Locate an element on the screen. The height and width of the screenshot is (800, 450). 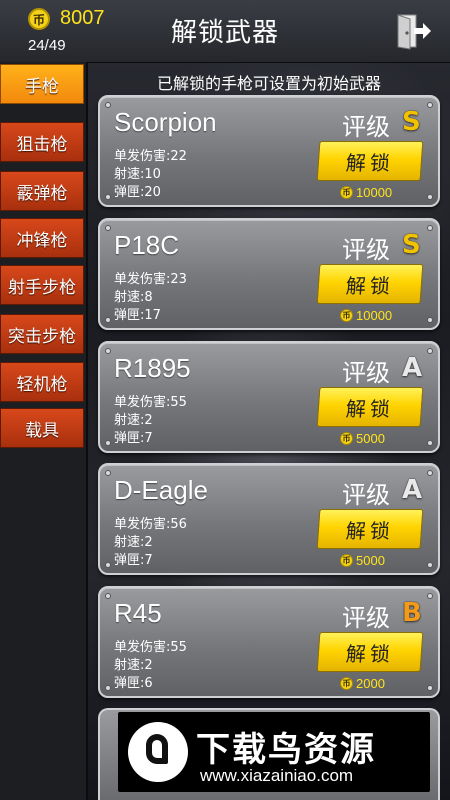
tab-1: 手枪 is located at coordinates (42, 84).